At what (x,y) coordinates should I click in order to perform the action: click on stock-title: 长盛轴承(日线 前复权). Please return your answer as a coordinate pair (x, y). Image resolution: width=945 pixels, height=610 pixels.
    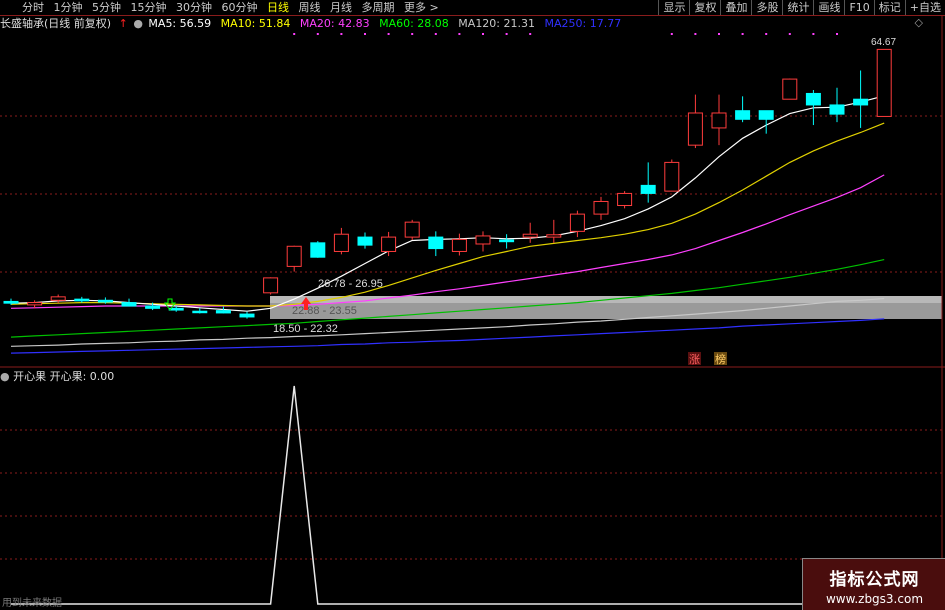
    Looking at the image, I should click on (55, 23).